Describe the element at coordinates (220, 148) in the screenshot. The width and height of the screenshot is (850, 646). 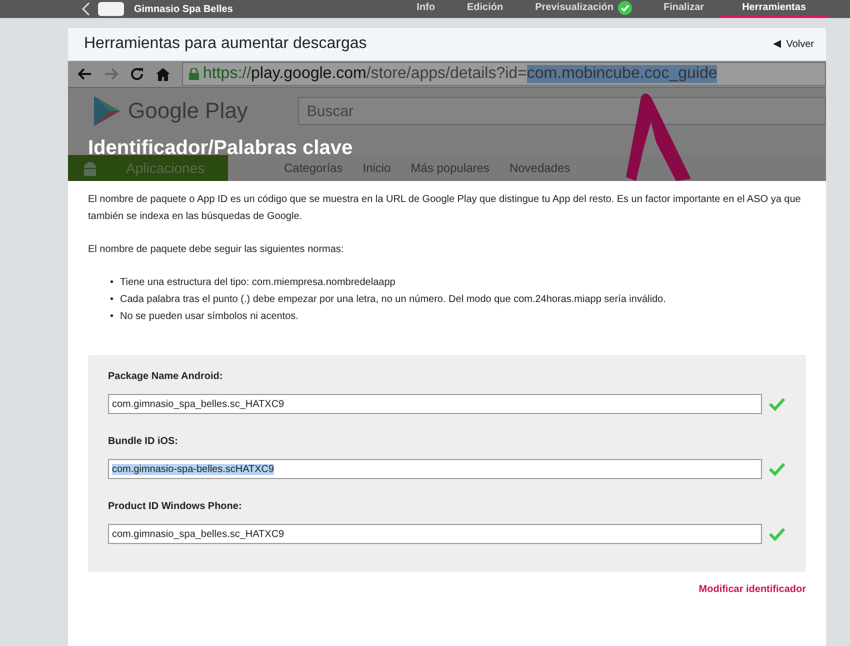
I see `banner-title: Identificador/Palabras clave` at that location.